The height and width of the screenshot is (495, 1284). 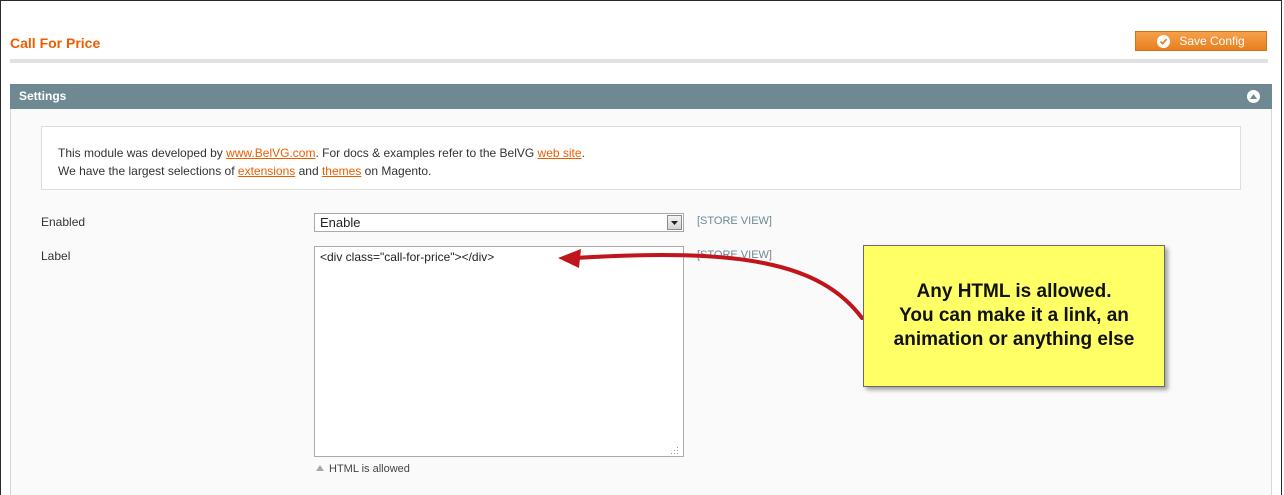 I want to click on themes-link: themes, so click(x=341, y=171).